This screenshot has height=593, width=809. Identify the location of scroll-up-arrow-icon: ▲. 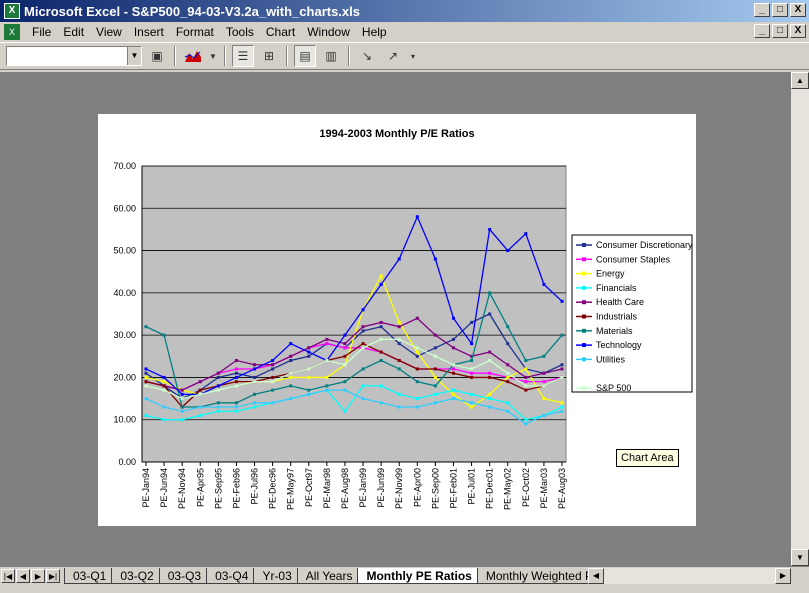
(800, 80).